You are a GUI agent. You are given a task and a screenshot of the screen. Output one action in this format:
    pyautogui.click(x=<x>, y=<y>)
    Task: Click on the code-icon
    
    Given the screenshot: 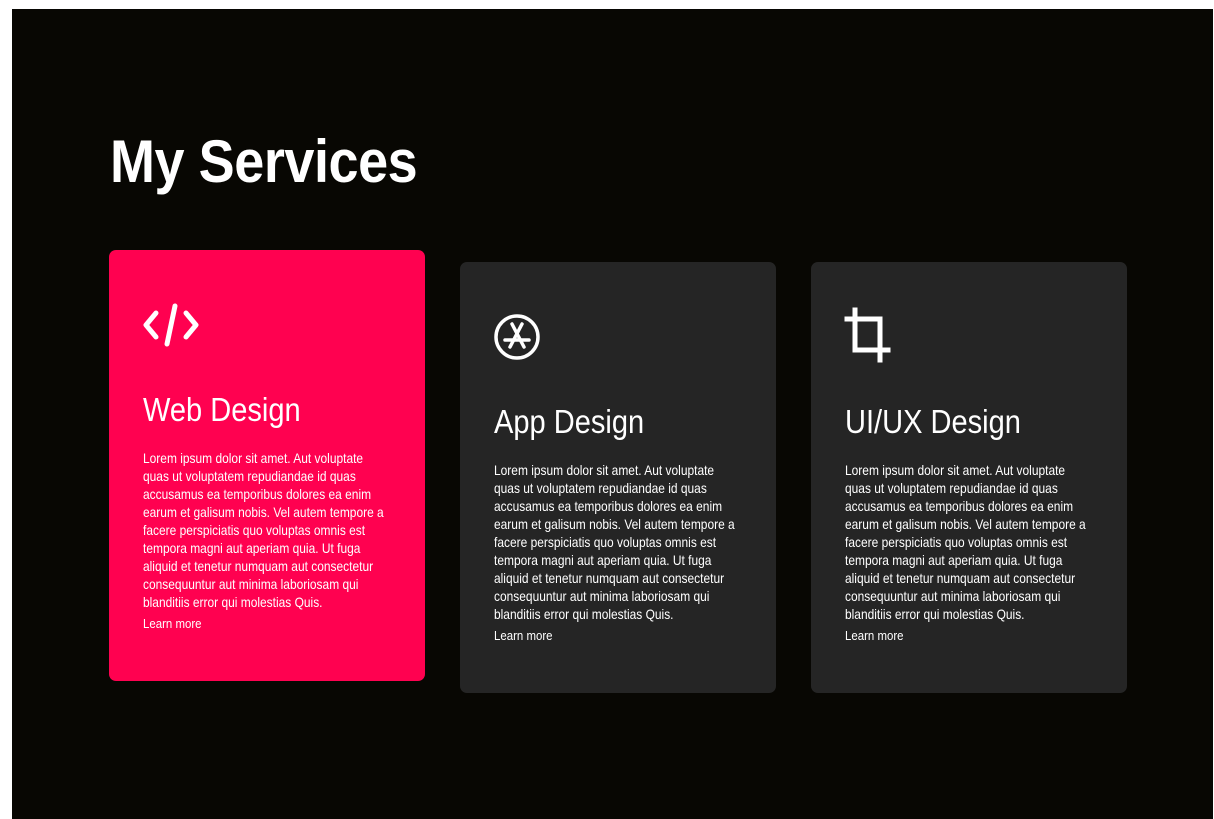 What is the action you would take?
    pyautogui.click(x=171, y=325)
    